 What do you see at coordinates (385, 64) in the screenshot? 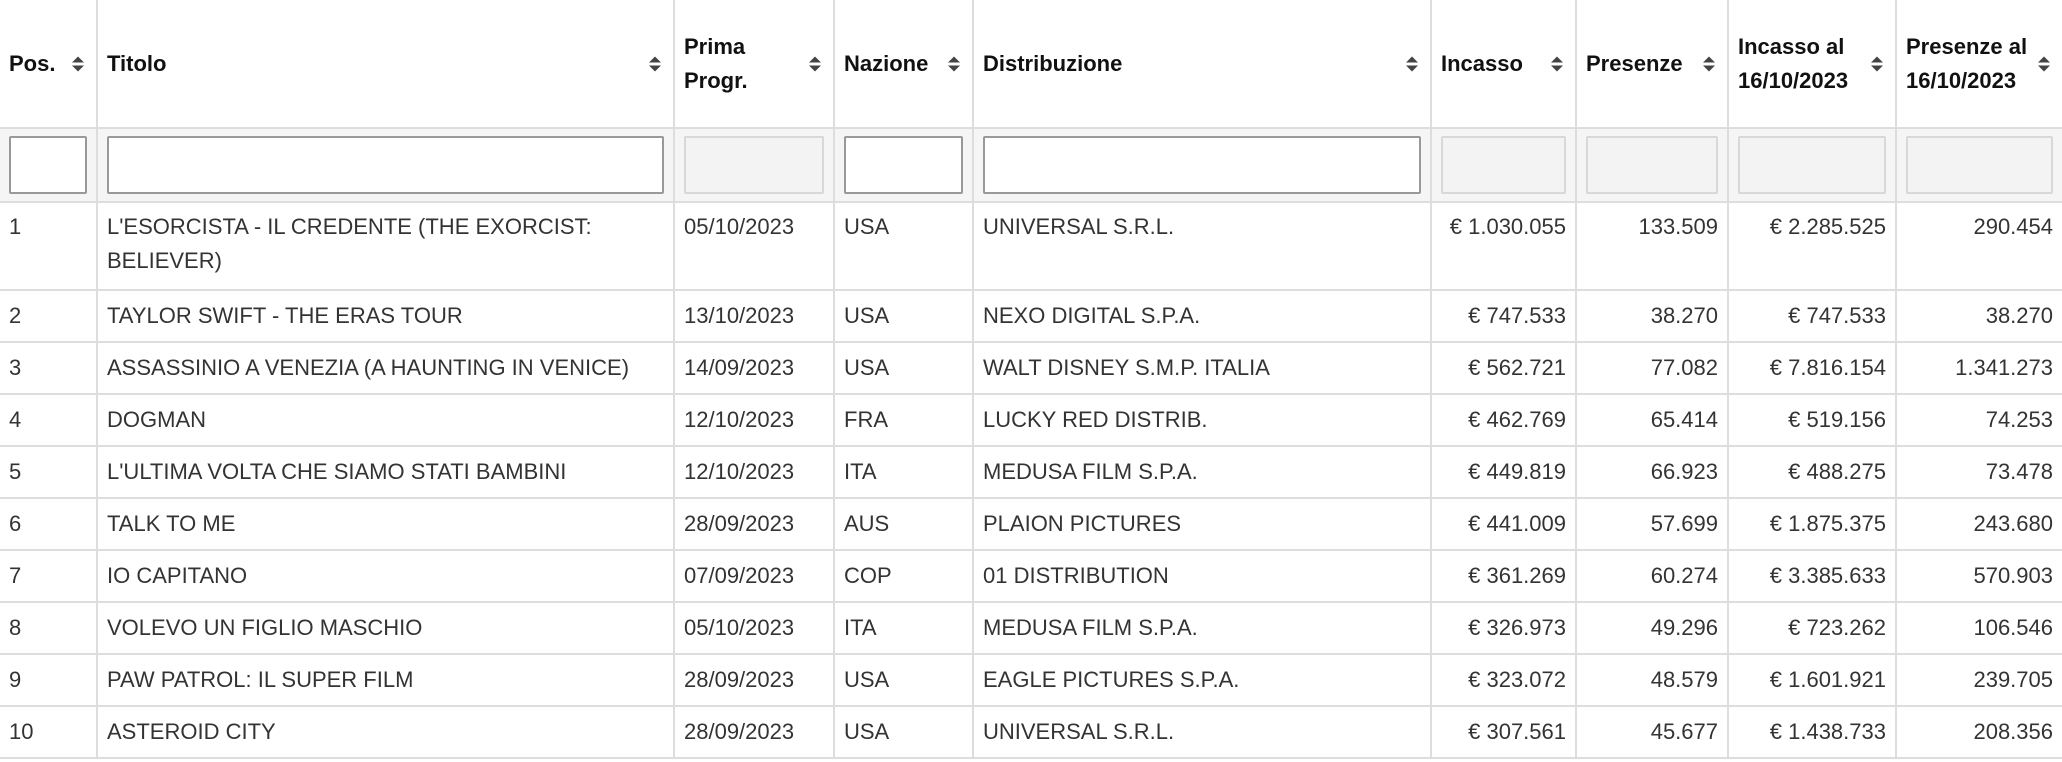
I see `column-header-titolo: Titolo` at bounding box center [385, 64].